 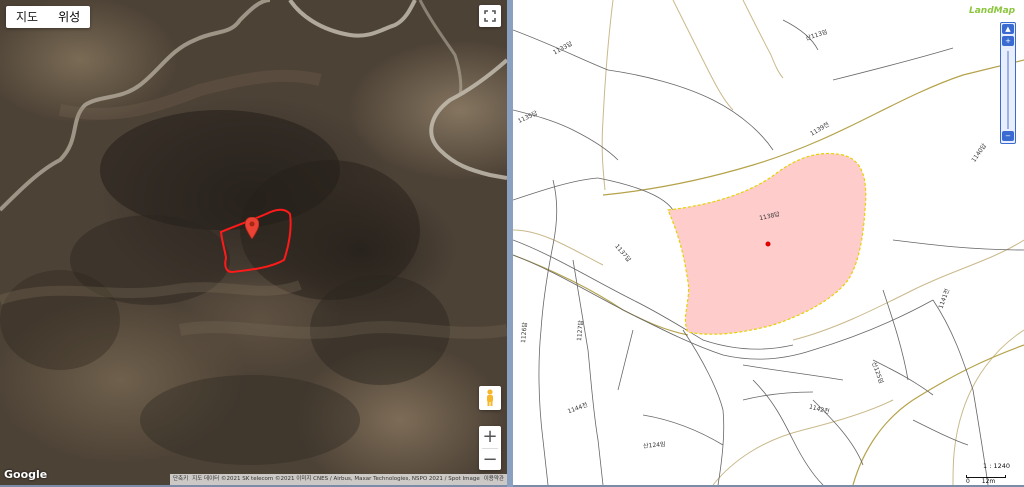 I want to click on map-type-control: 지도 위성, so click(x=48, y=17).